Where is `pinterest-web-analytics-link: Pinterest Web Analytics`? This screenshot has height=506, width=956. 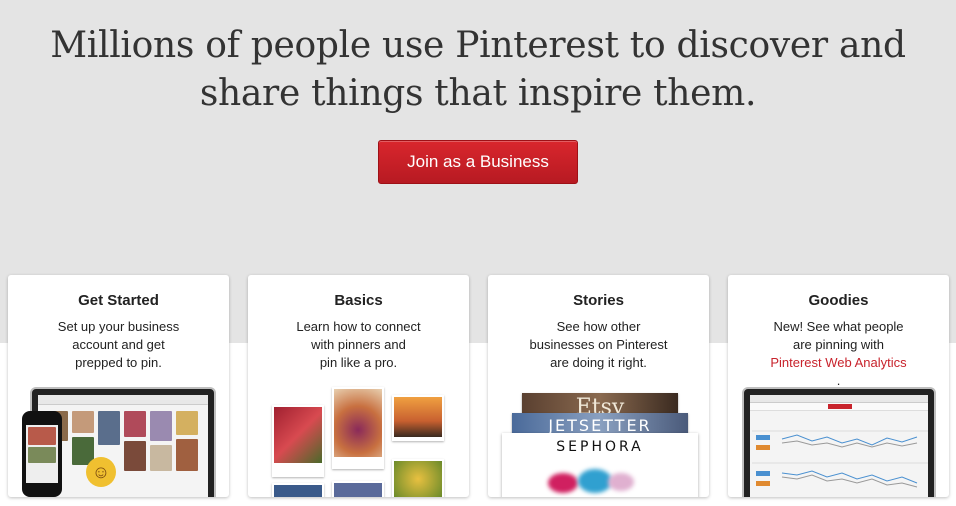 pinterest-web-analytics-link: Pinterest Web Analytics is located at coordinates (838, 362).